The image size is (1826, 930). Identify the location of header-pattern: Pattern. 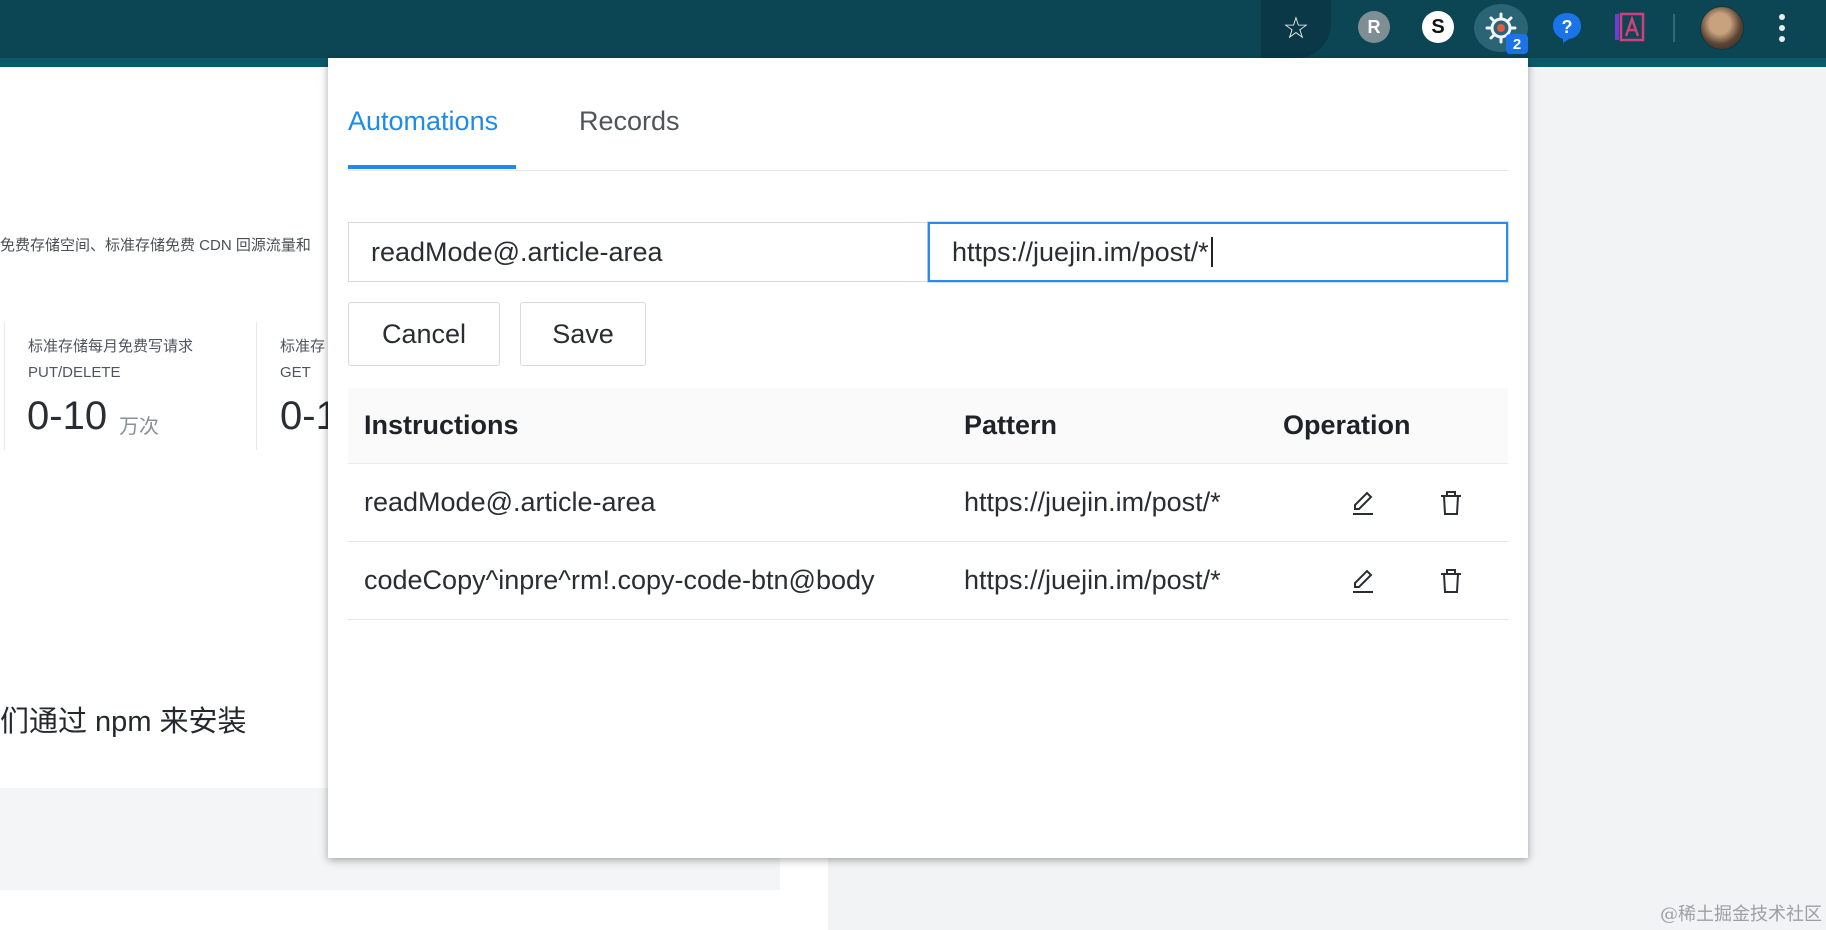
(1011, 425).